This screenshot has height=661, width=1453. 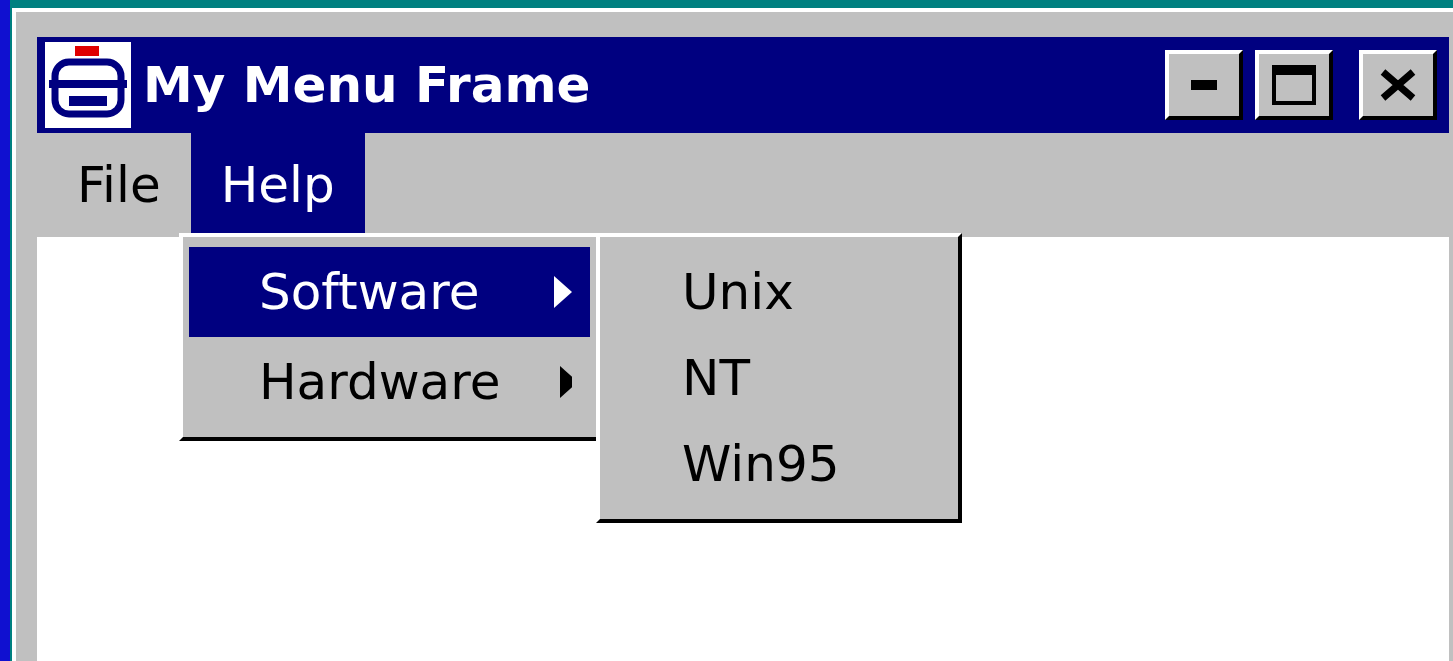 I want to click on menu-item: Unix, so click(x=779, y=292).